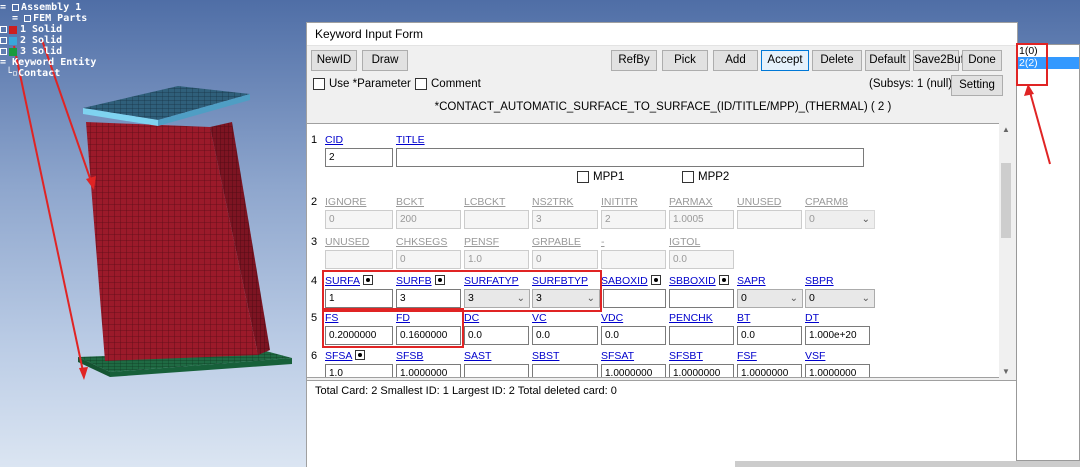 This screenshot has height=467, width=1080. I want to click on field-label-sfsat: SFSAT, so click(617, 356).